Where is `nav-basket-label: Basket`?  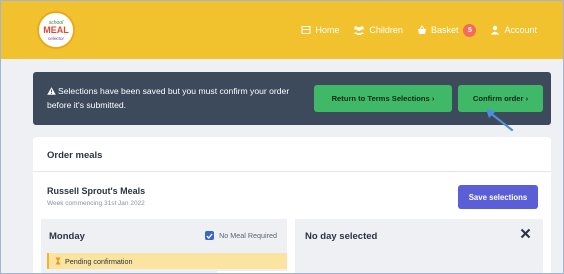
nav-basket-label: Basket is located at coordinates (444, 30).